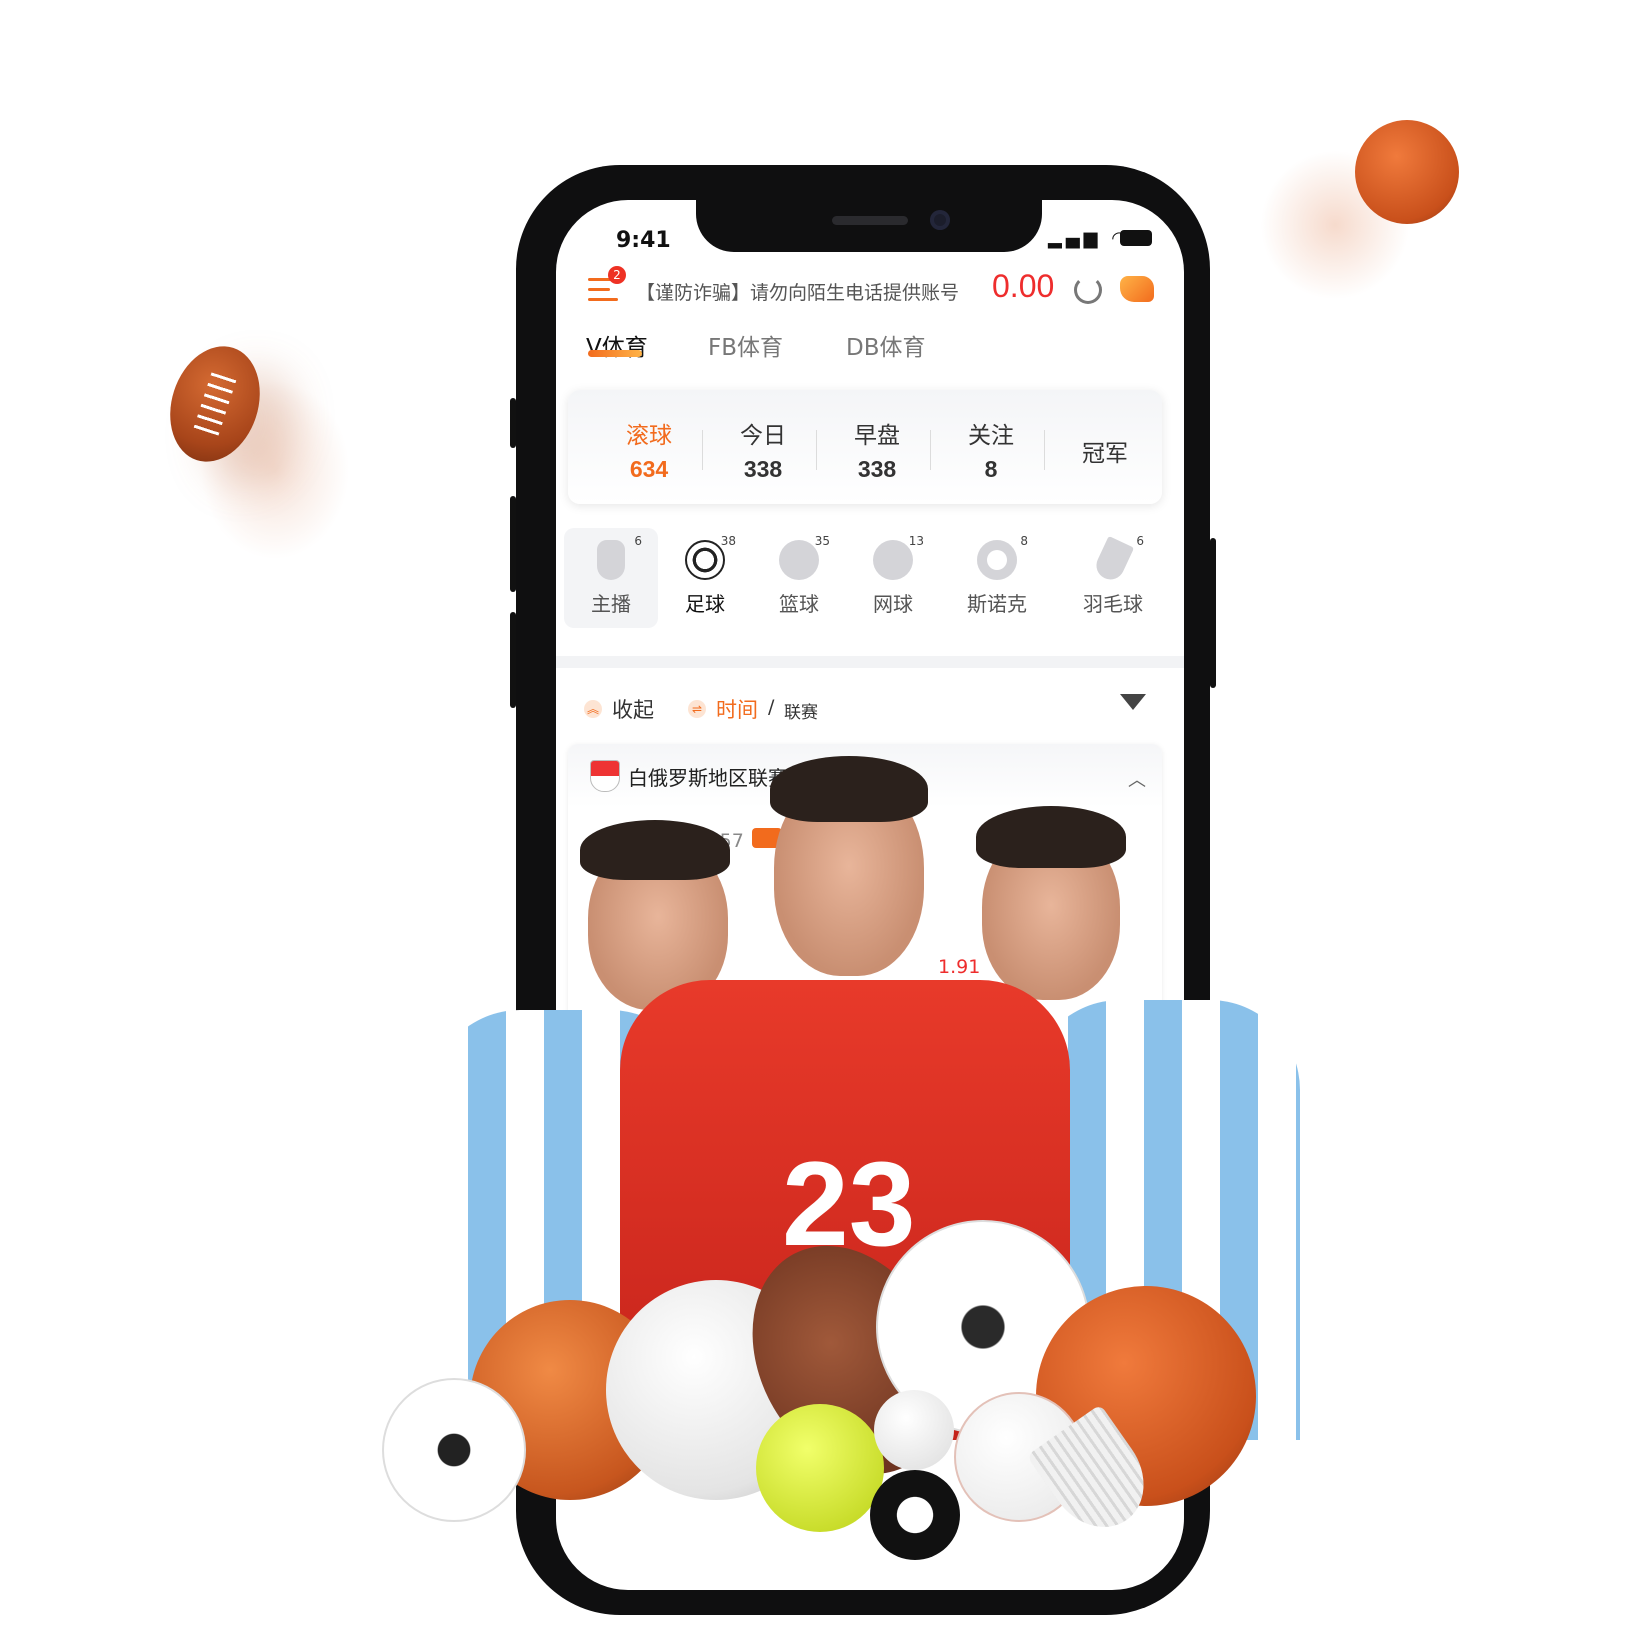 The width and height of the screenshot is (1652, 1652). I want to click on balance-amount: 0.00, so click(1023, 286).